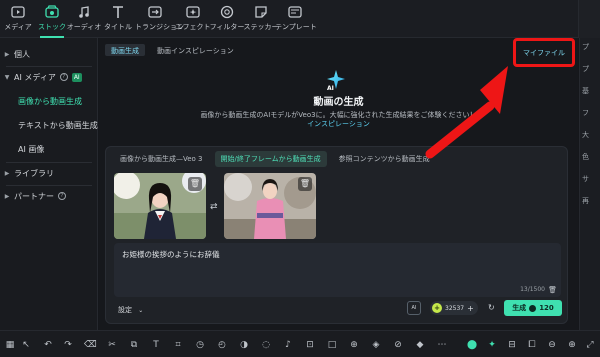  I want to click on chevron-down-icon: ▼, so click(7, 77).